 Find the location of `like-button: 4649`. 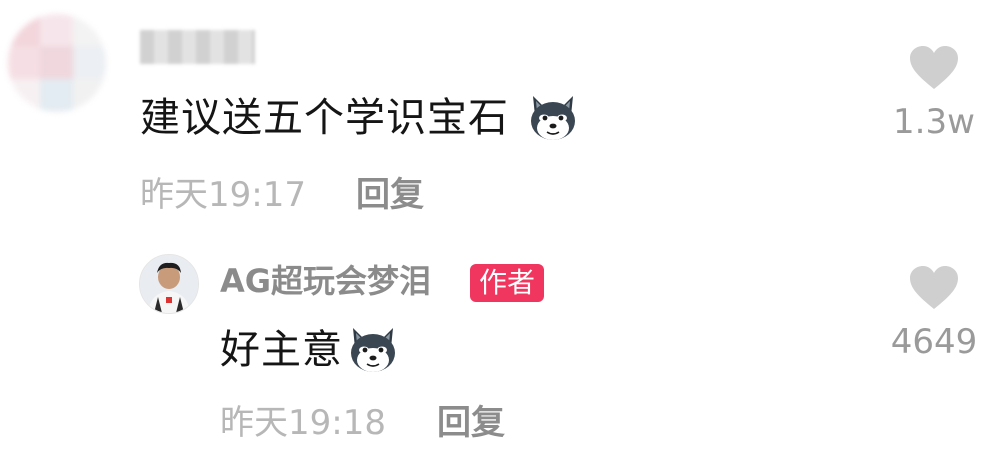

like-button: 4649 is located at coordinates (934, 312).